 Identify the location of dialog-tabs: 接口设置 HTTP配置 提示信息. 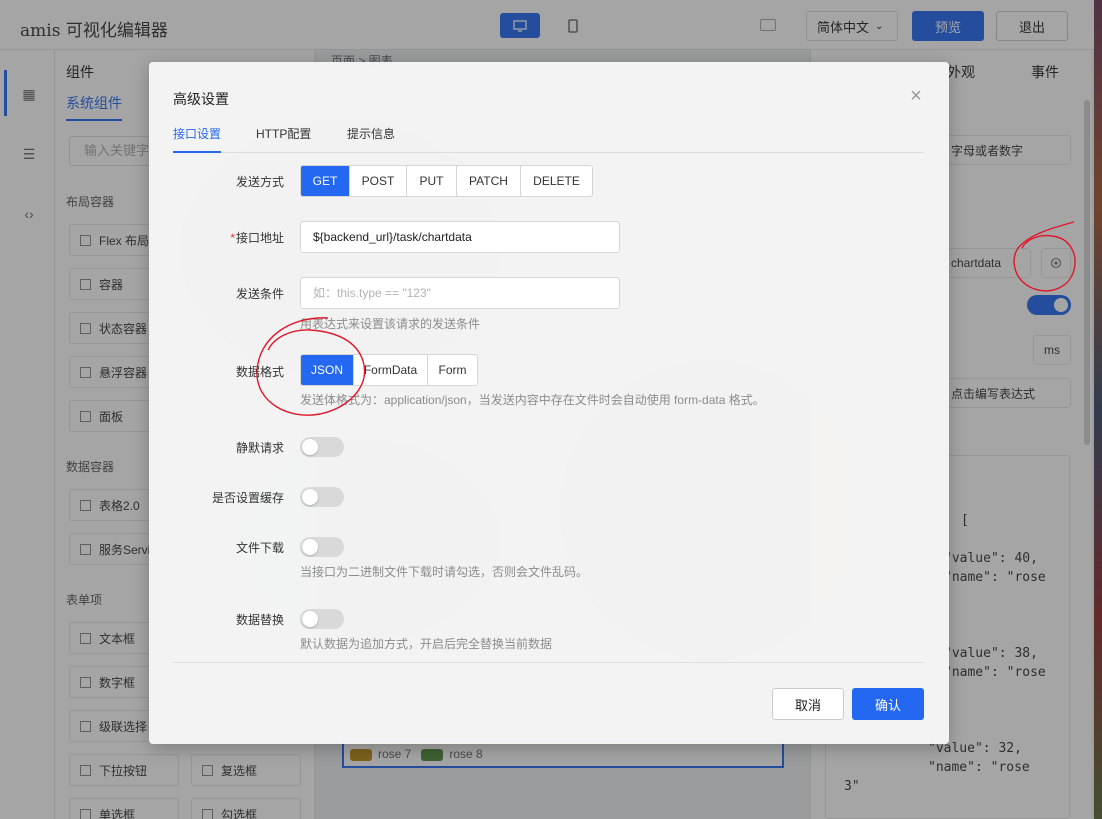
(548, 139).